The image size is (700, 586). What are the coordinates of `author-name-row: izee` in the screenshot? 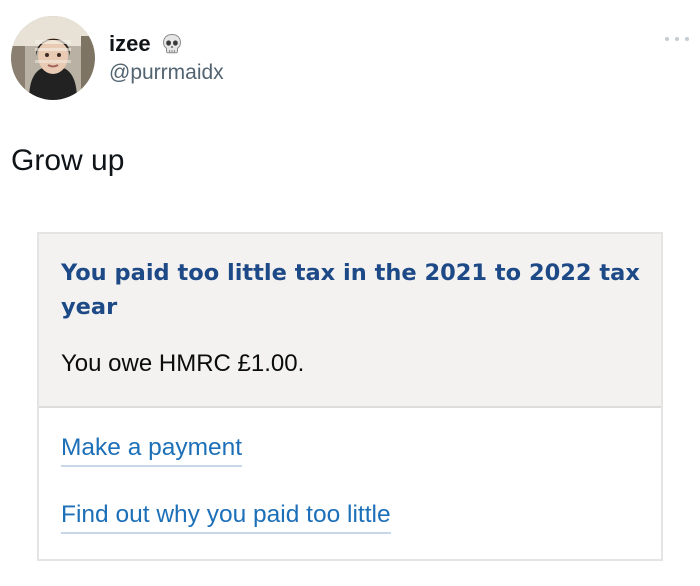 It's located at (146, 44).